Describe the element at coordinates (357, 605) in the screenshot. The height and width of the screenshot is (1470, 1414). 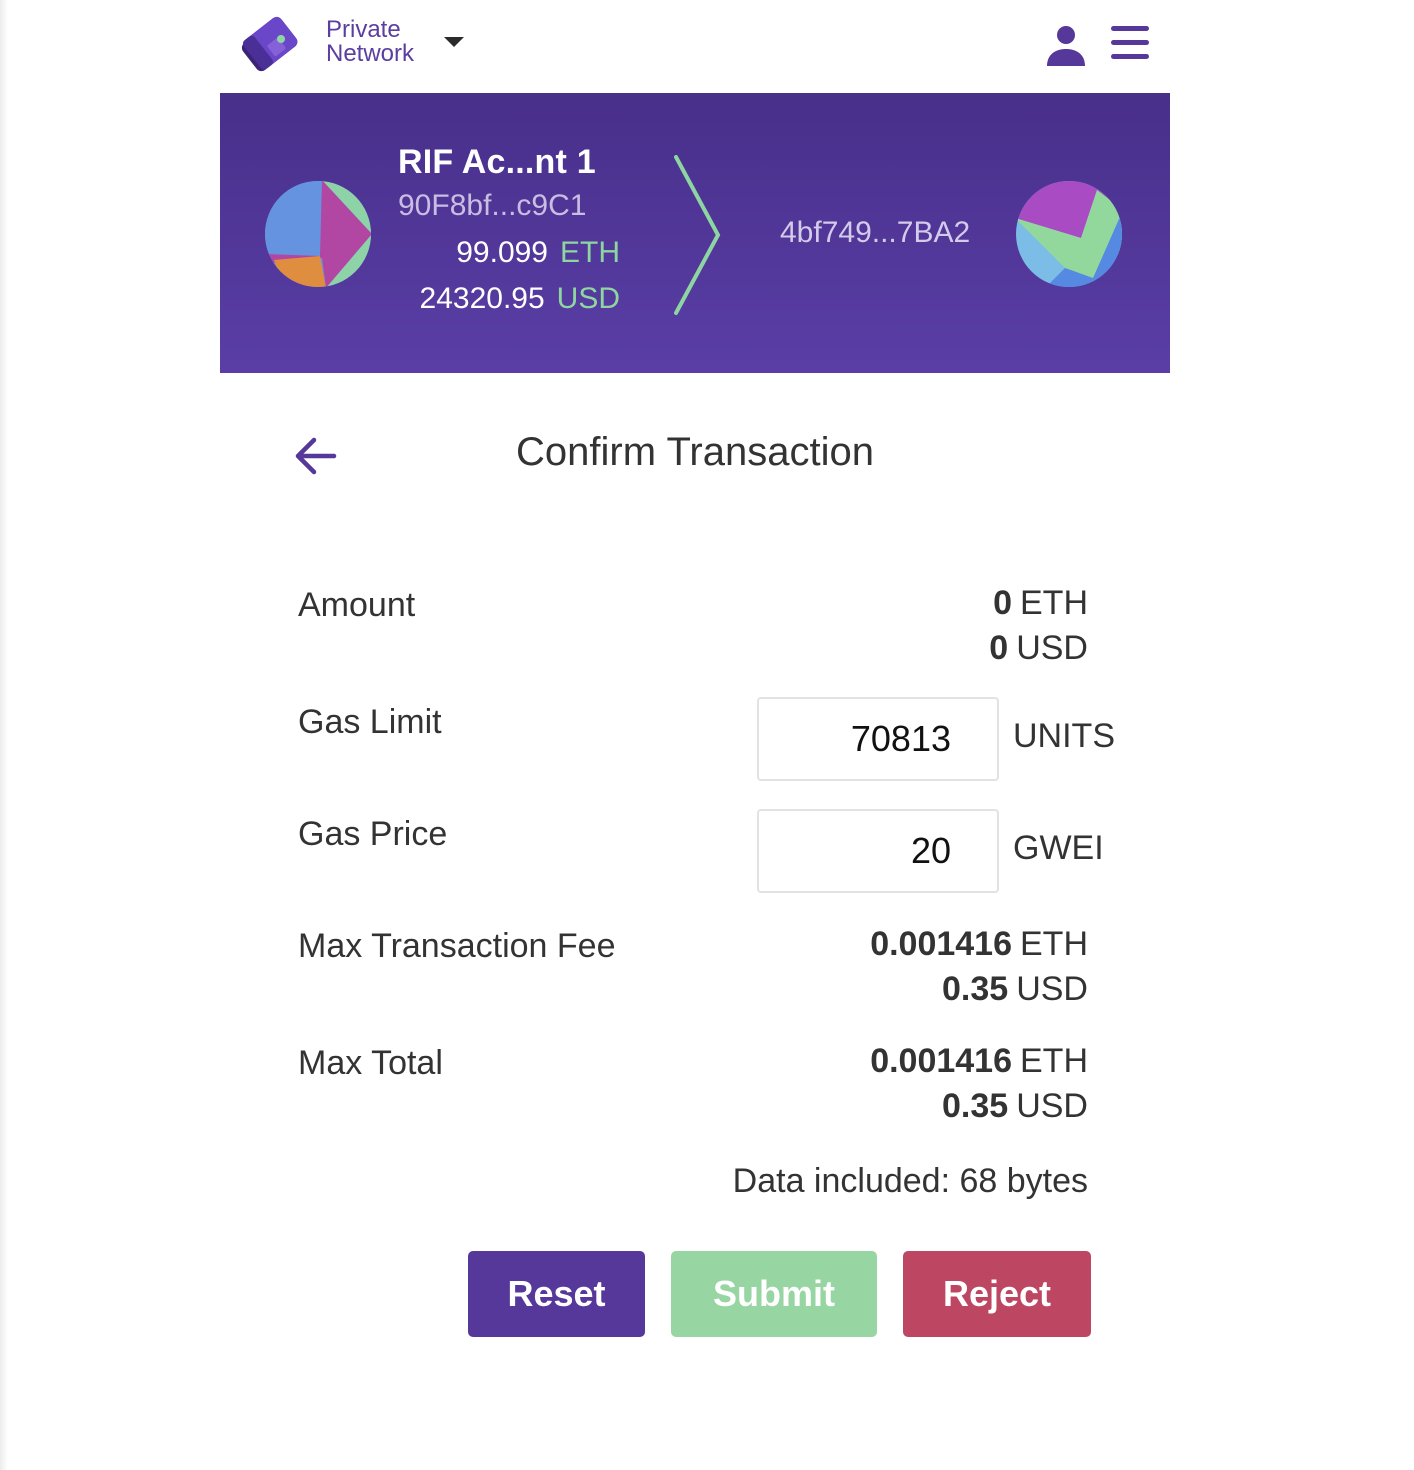
I see `amount-label: Amount` at that location.